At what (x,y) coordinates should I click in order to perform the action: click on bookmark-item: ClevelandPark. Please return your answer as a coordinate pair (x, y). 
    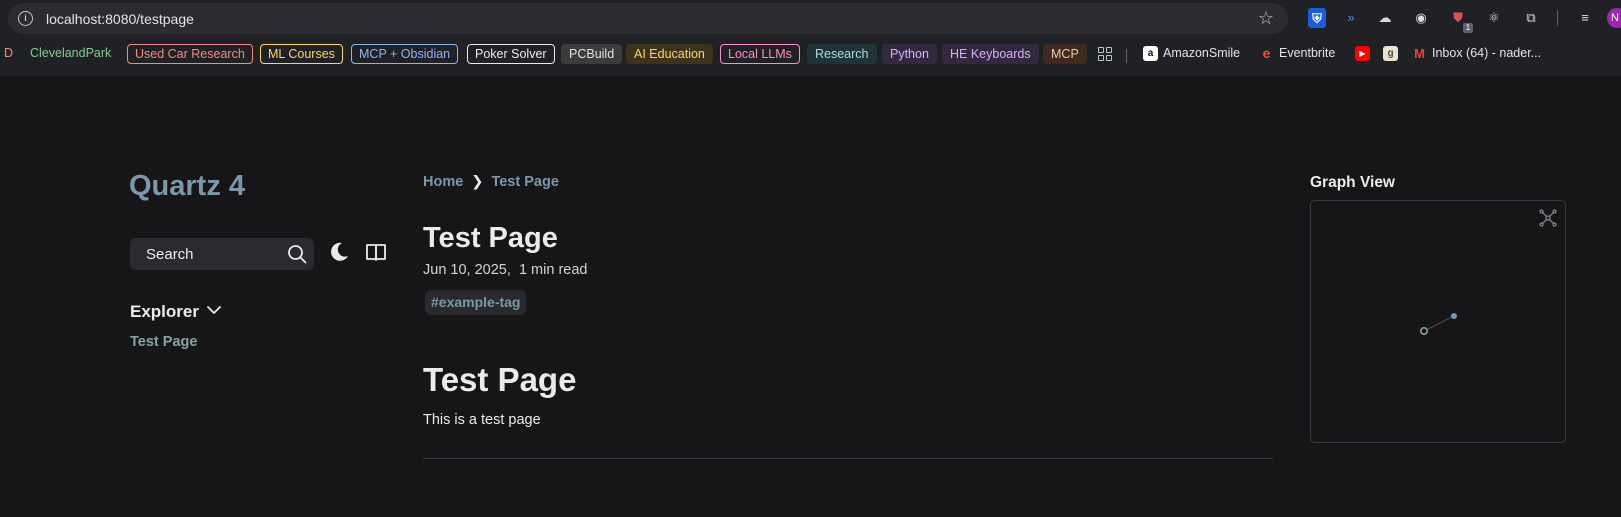
    Looking at the image, I should click on (70, 54).